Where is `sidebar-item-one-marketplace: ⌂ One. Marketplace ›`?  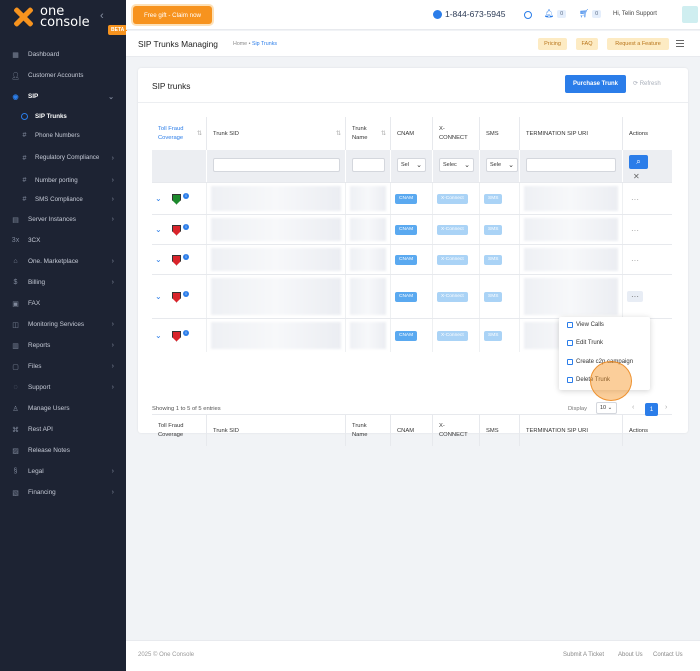
sidebar-item-one-marketplace: ⌂ One. Marketplace › is located at coordinates (63, 261).